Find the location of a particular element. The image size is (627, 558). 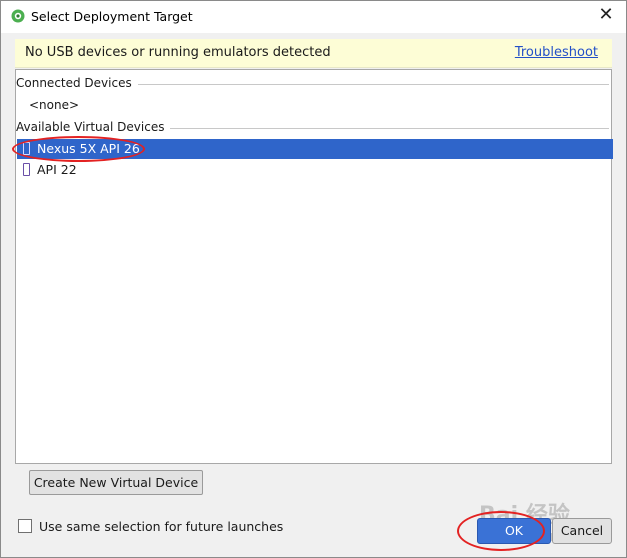

virtual-devices-header: Available Virtual Devices is located at coordinates (93, 127).